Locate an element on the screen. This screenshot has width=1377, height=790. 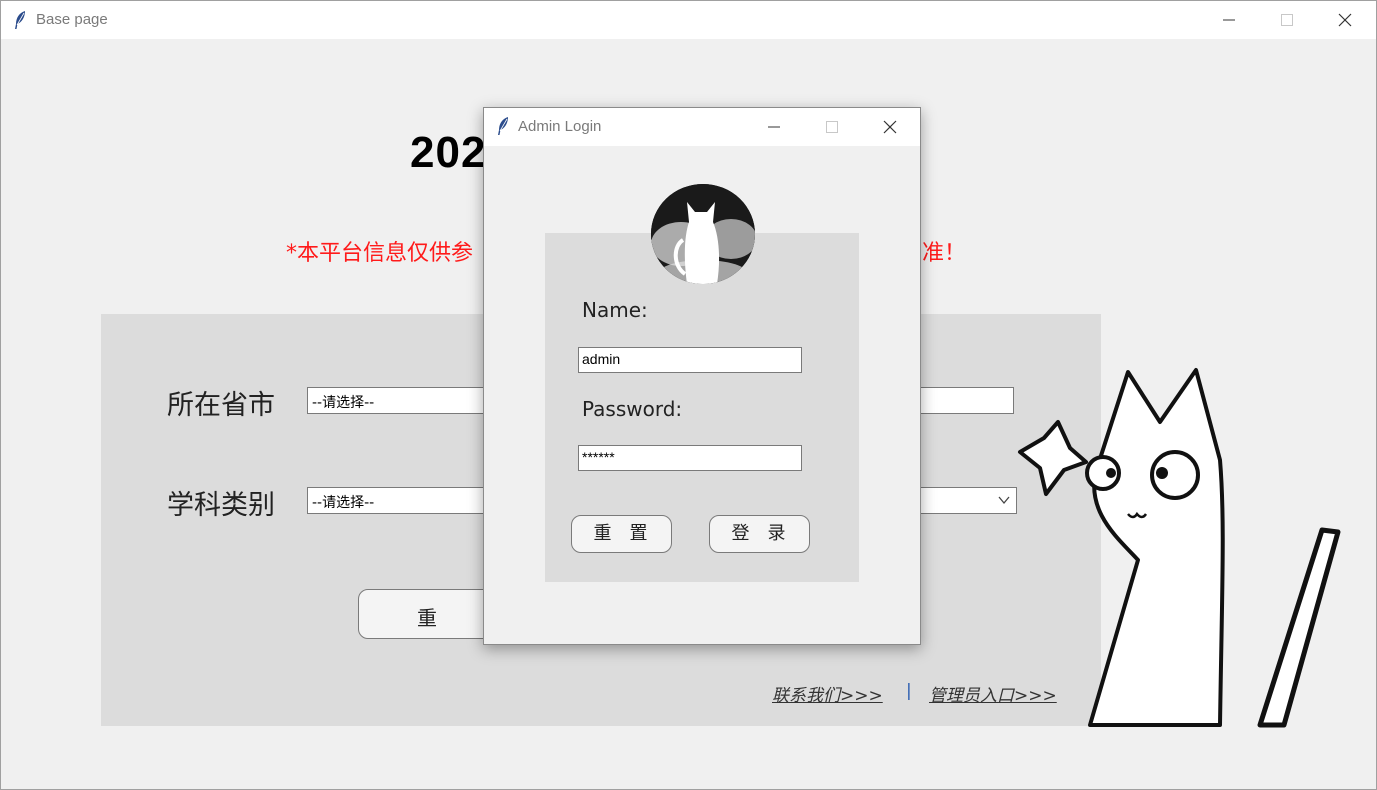
dialog-titlebar: Admin Login is located at coordinates (702, 127).